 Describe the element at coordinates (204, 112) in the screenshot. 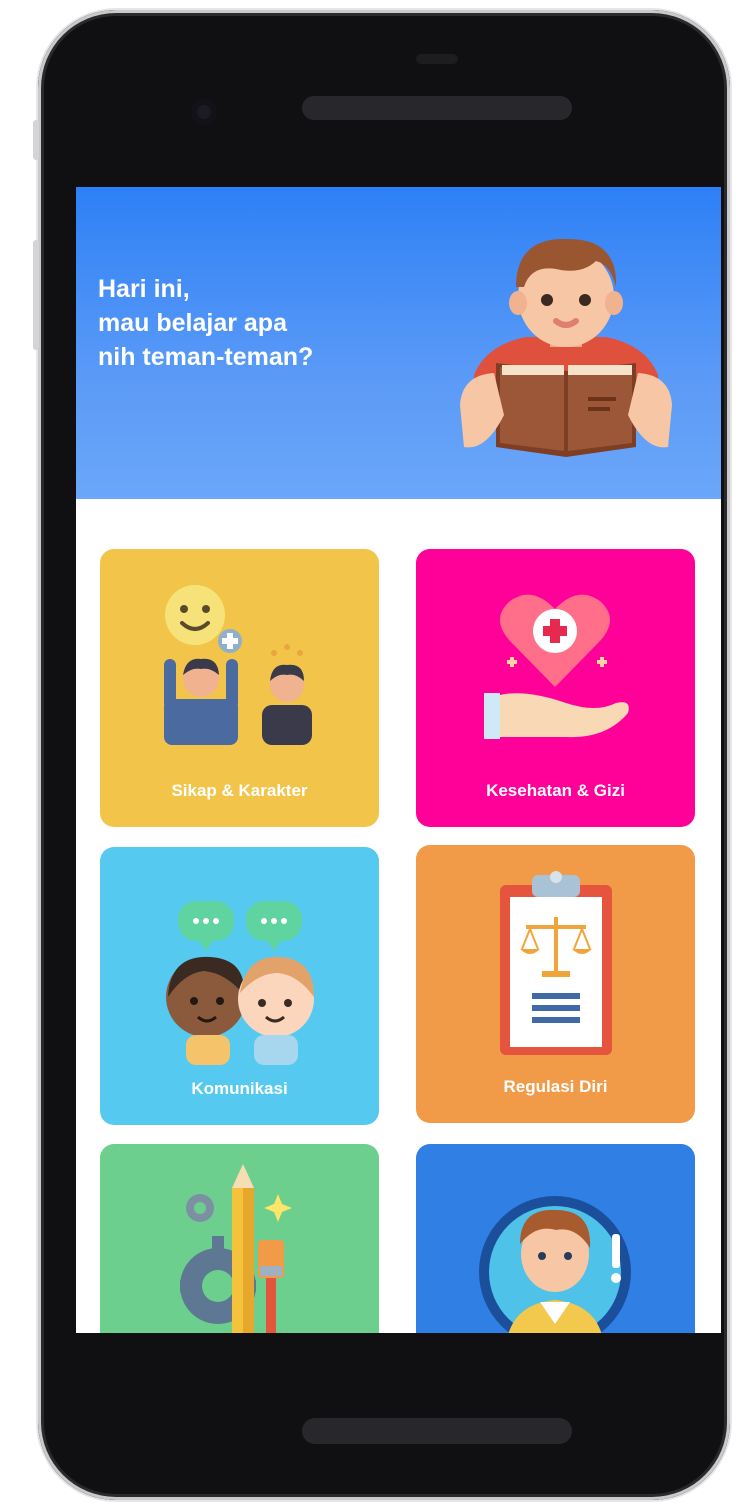

I see `front-camera` at that location.